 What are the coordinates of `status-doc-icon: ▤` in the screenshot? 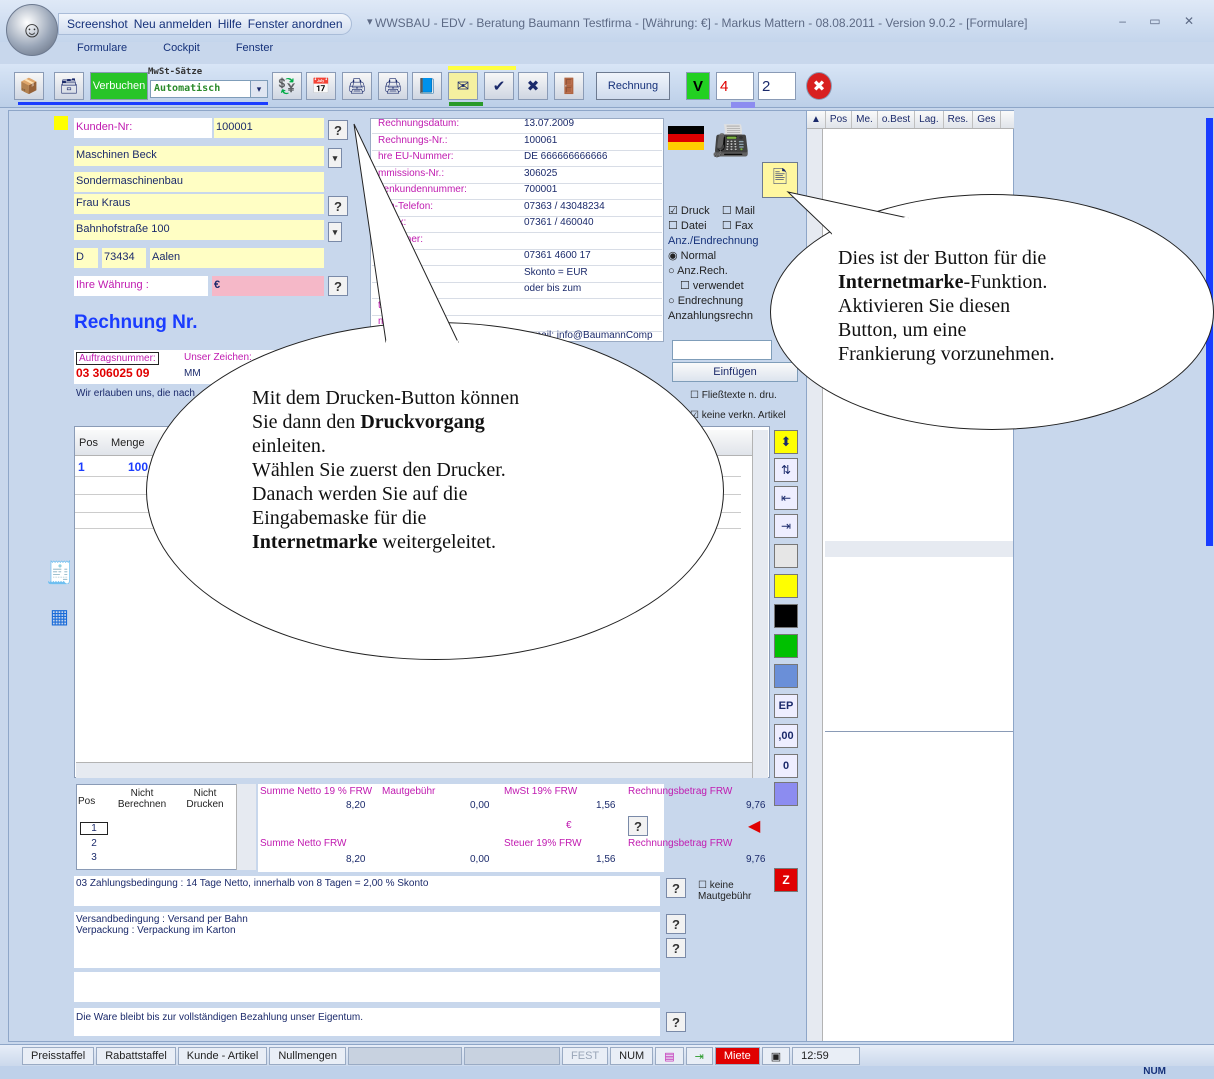 It's located at (669, 1055).